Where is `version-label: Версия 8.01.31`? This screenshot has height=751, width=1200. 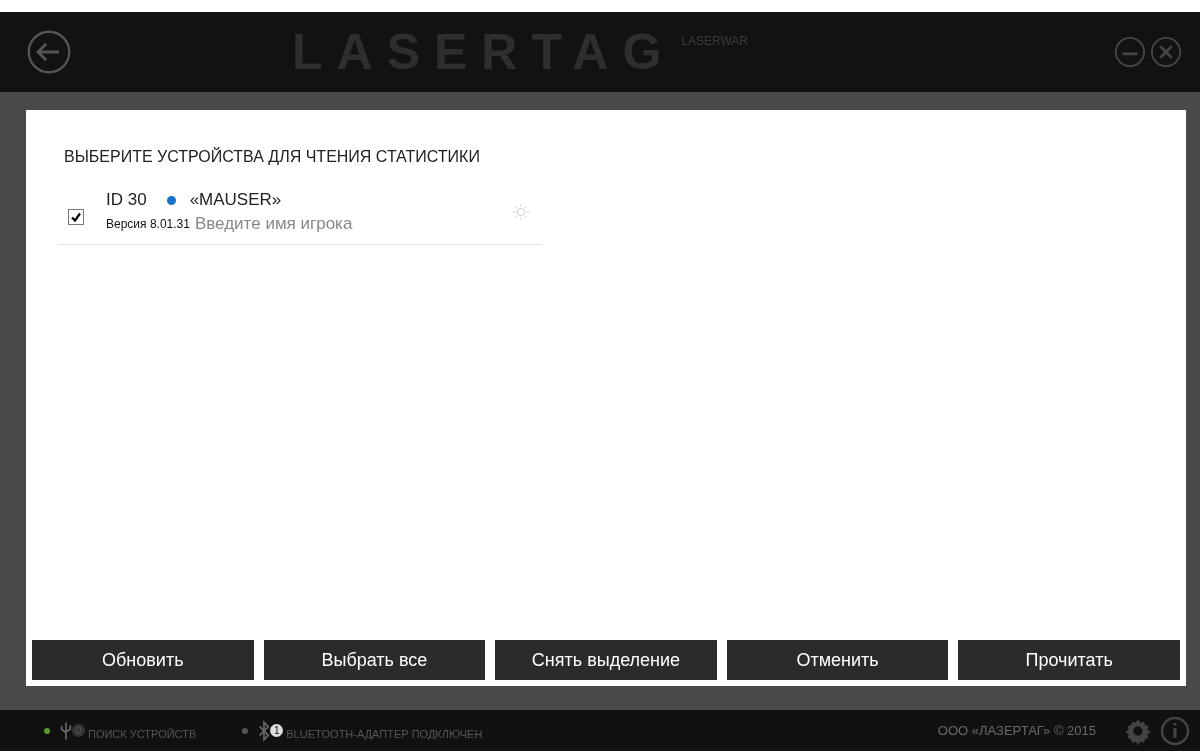 version-label: Версия 8.01.31 is located at coordinates (148, 224).